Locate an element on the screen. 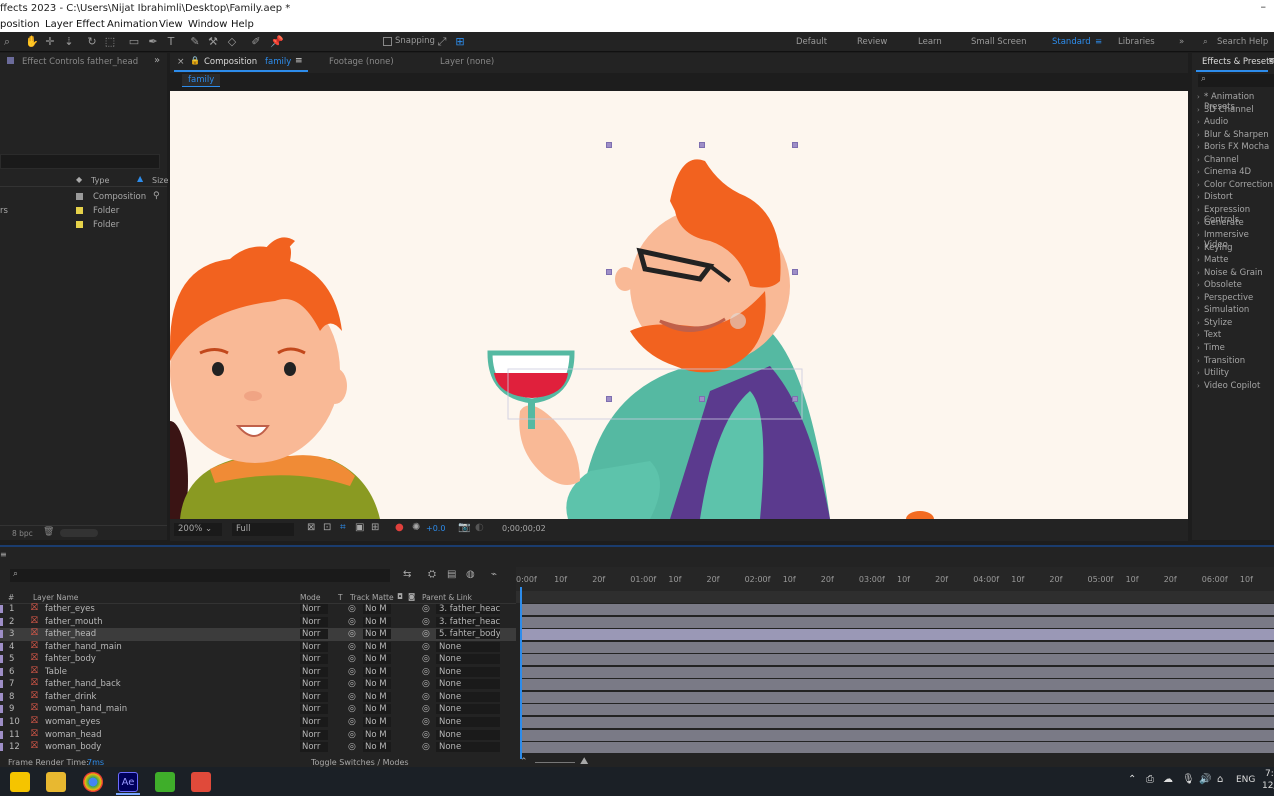 The width and height of the screenshot is (1274, 796). menu-window: Window is located at coordinates (207, 24).